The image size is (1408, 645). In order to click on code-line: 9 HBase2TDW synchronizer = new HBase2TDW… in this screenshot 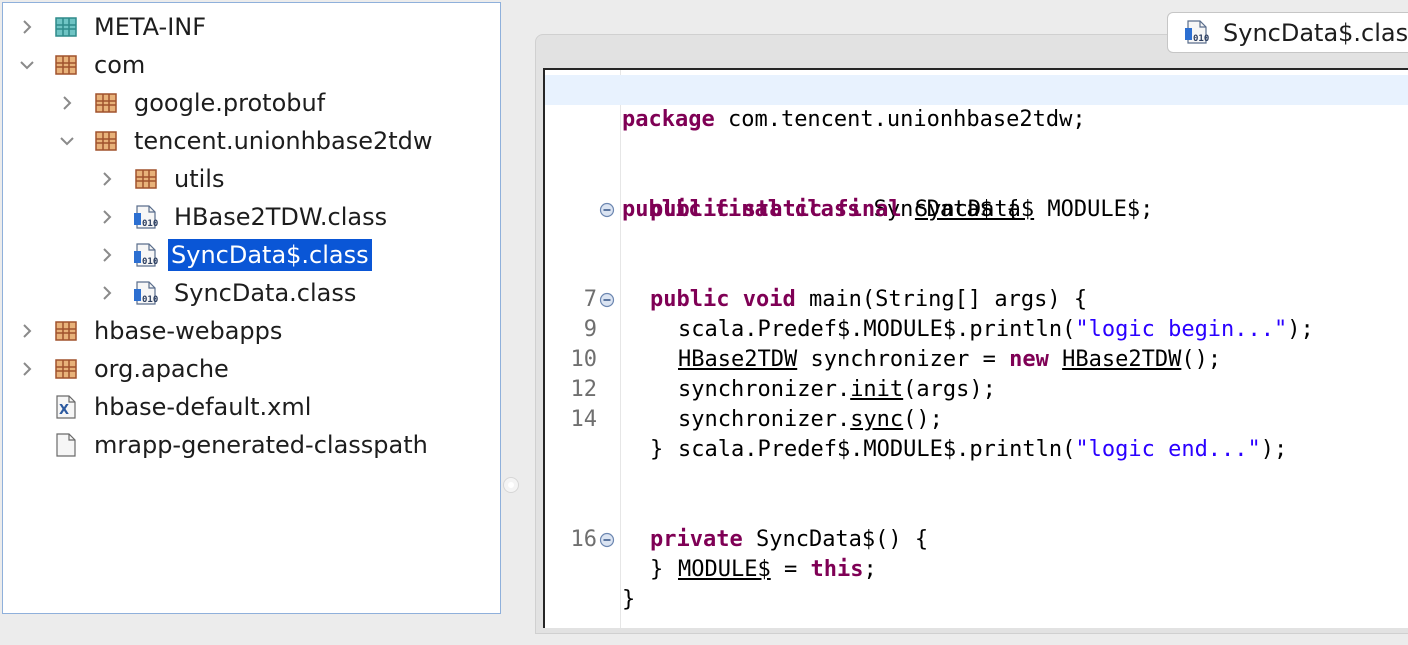, I will do `click(976, 328)`.